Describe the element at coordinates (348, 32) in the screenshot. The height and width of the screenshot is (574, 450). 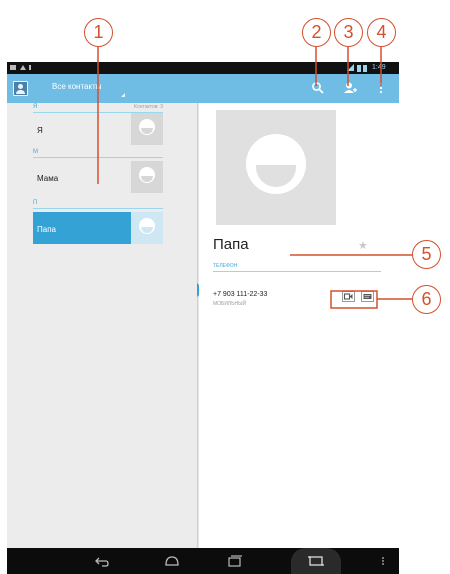
I see `callout-3: 3` at that location.